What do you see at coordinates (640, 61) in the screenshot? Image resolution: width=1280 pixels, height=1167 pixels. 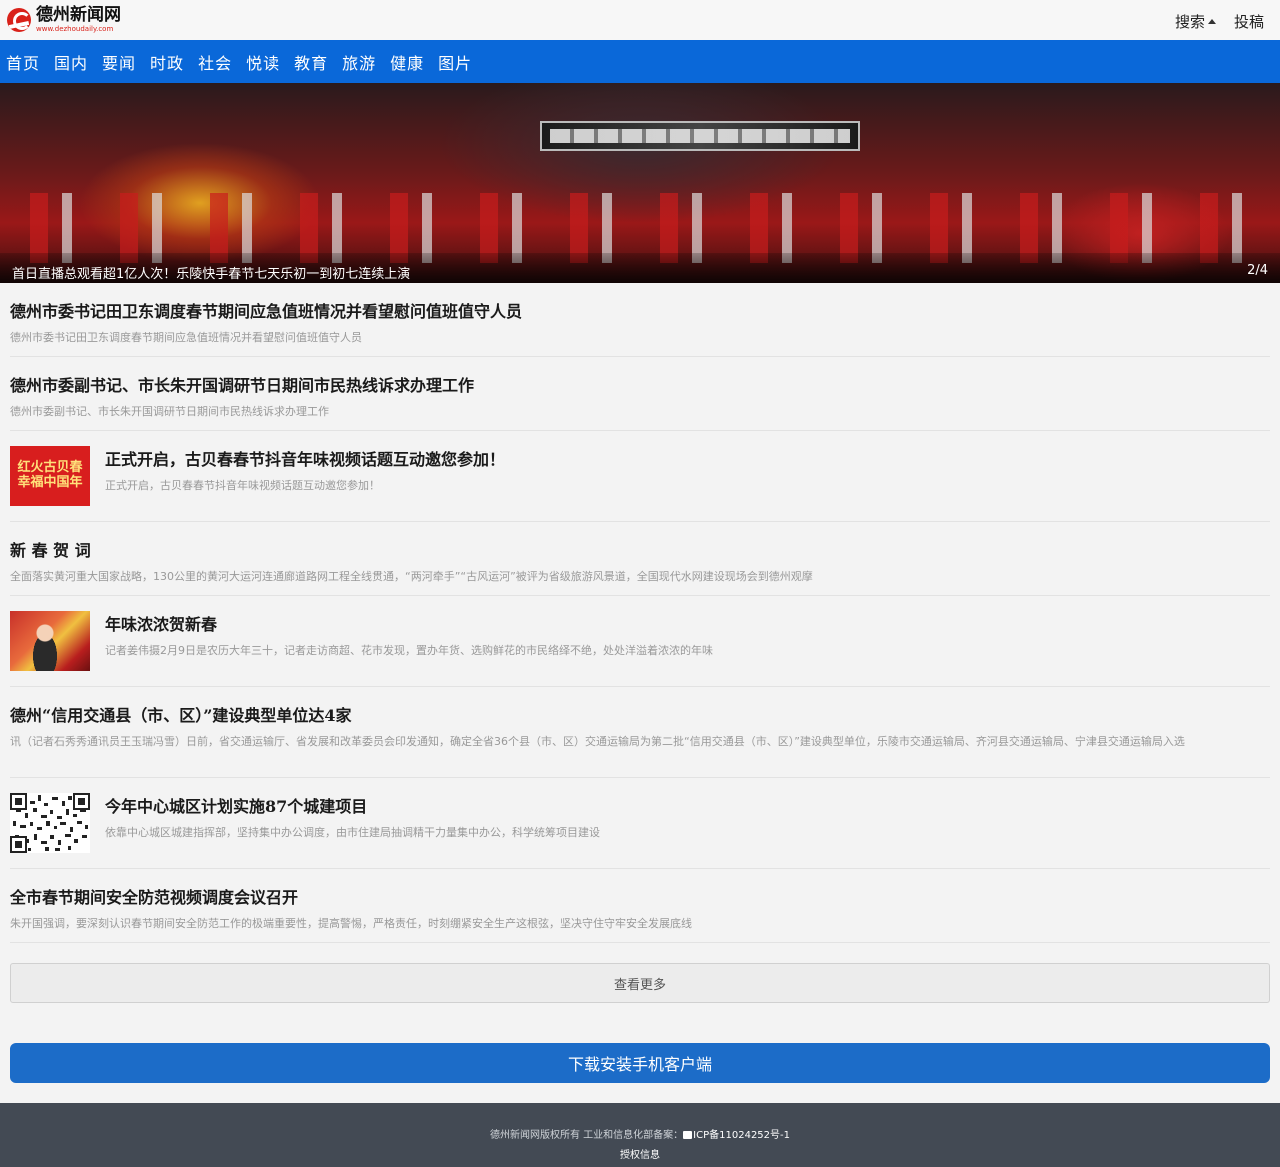 I see `main-nav: 首页 国内 要闻 时政 社会 悦读 教育 旅游 健康 图片` at bounding box center [640, 61].